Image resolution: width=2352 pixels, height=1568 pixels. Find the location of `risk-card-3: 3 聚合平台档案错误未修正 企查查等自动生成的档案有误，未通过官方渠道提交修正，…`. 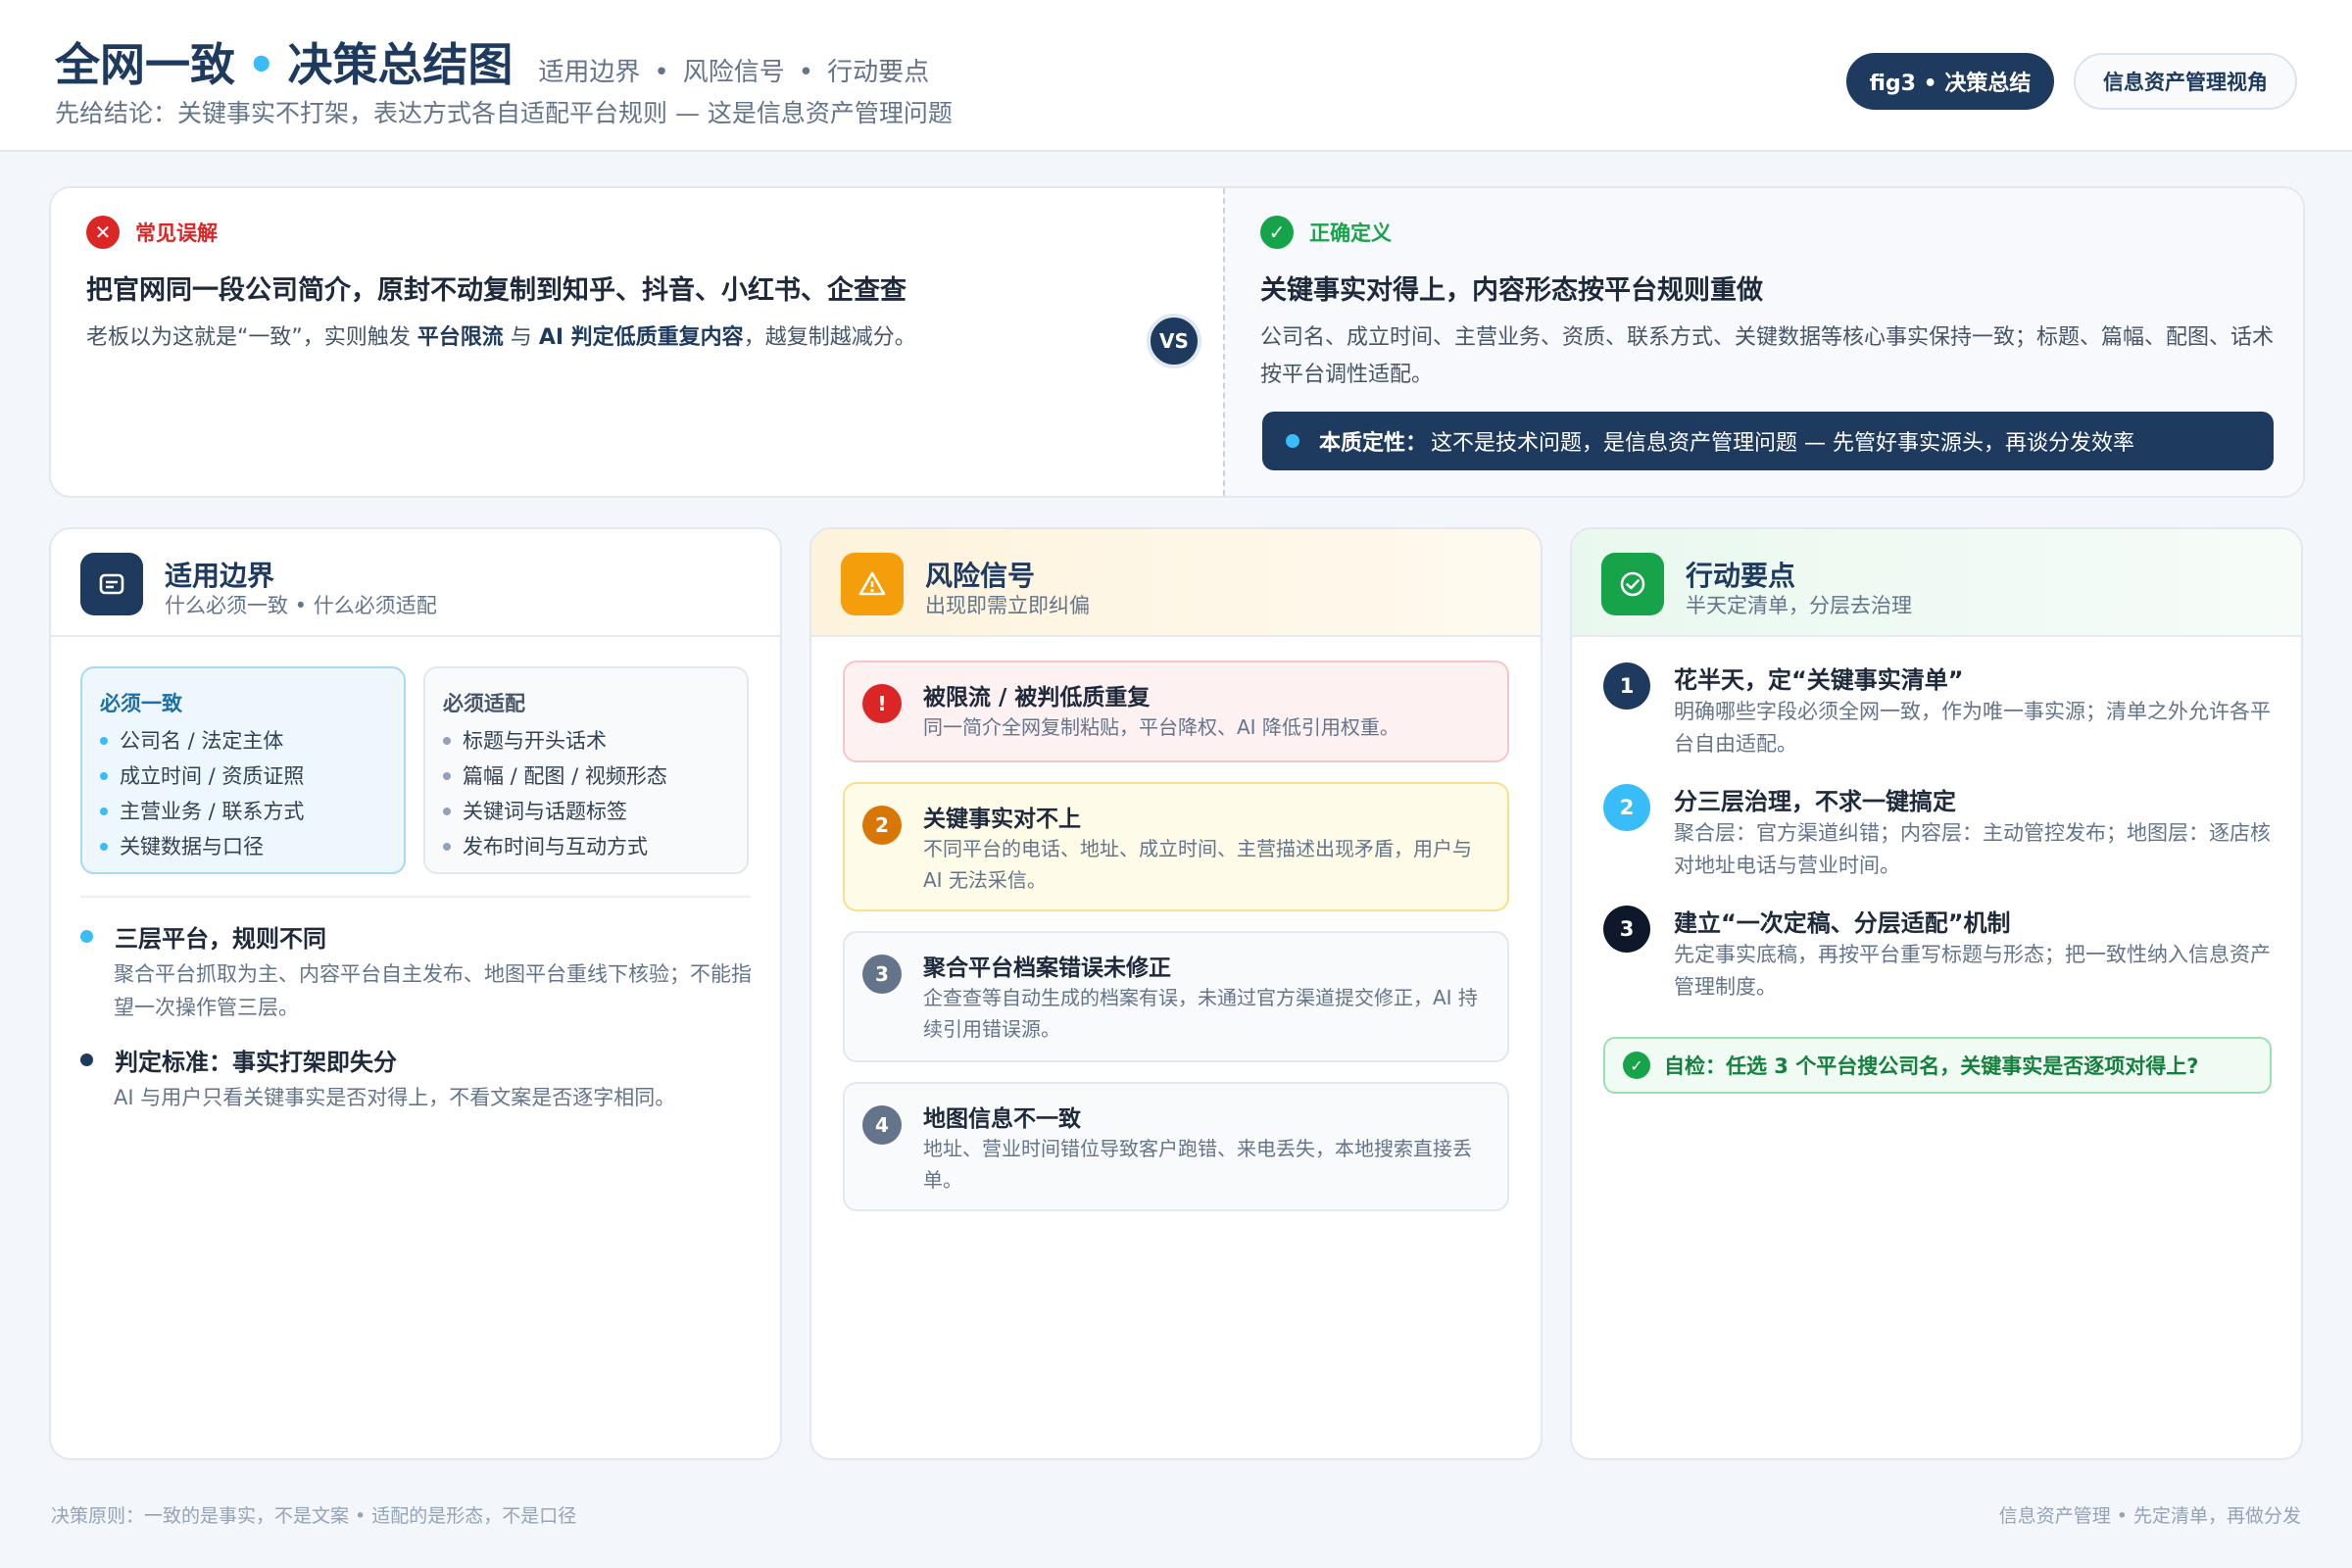

risk-card-3: 3 聚合平台档案错误未修正 企查查等自动生成的档案有误，未通过官方渠道提交修正，… is located at coordinates (1176, 996).